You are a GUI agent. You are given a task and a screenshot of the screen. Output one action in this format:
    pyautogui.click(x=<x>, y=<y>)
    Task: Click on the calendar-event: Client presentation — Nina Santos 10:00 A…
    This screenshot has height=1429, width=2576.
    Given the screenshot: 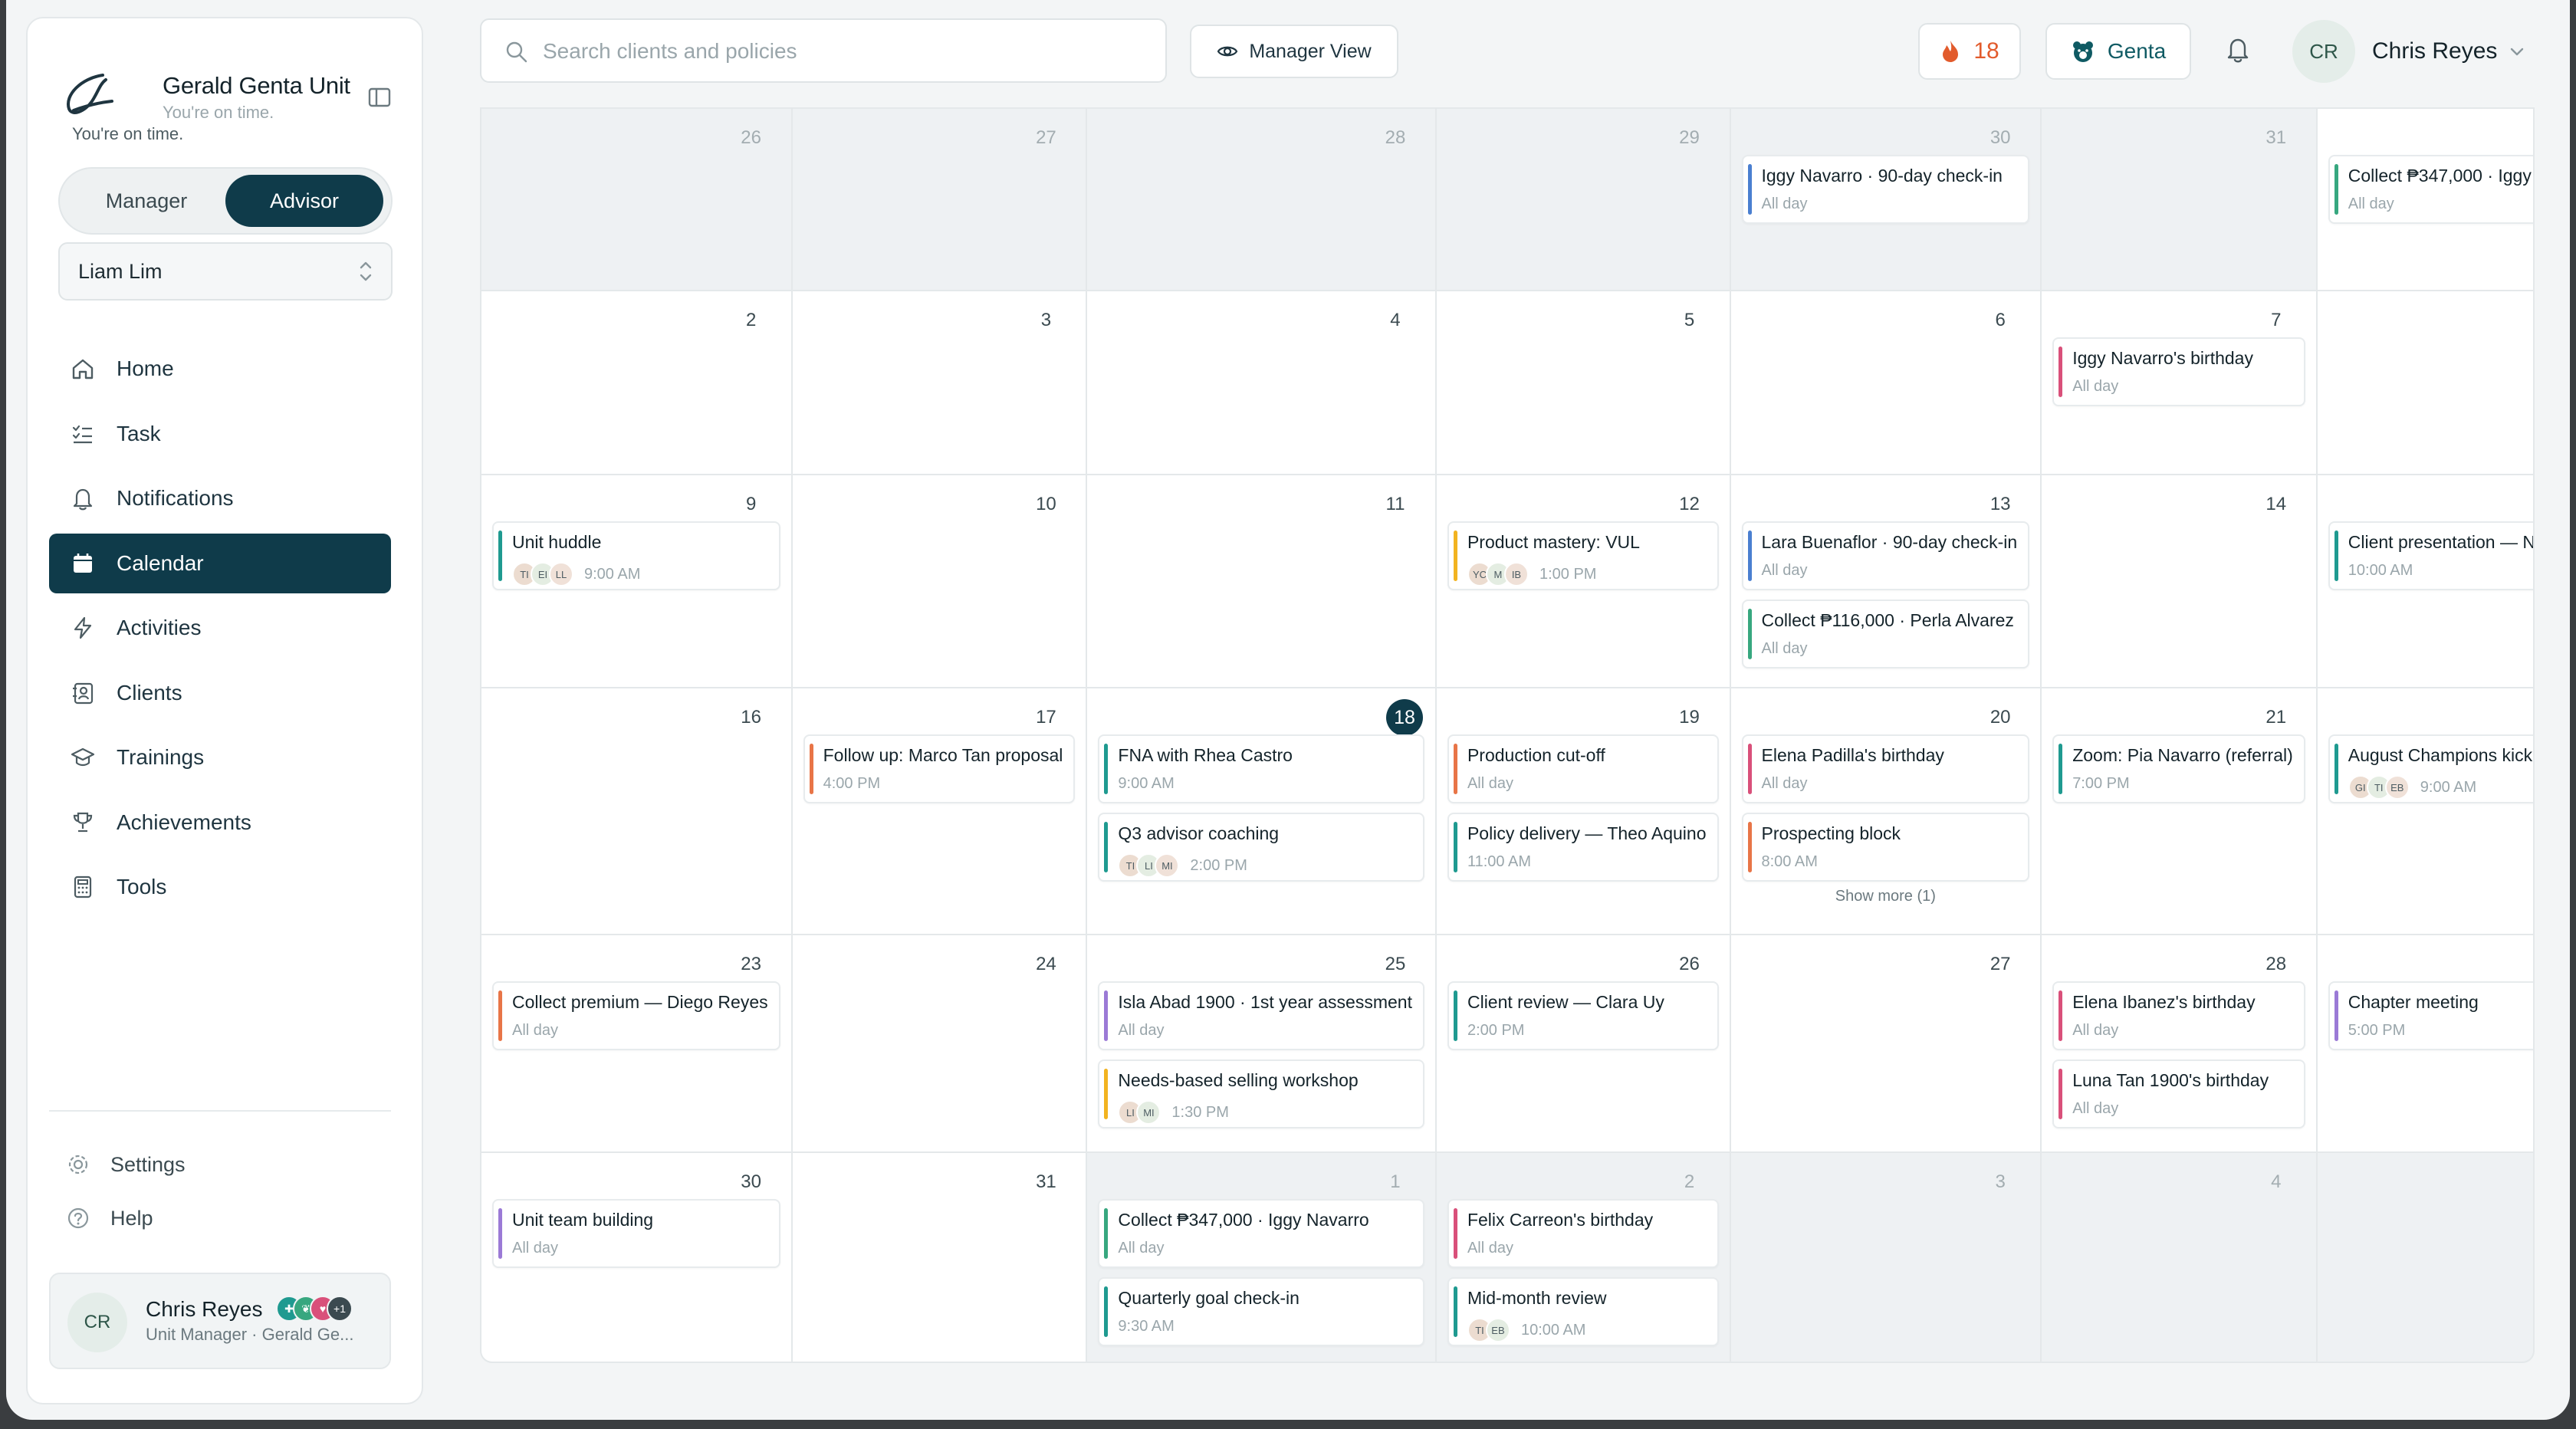 What is the action you would take?
    pyautogui.click(x=2431, y=555)
    